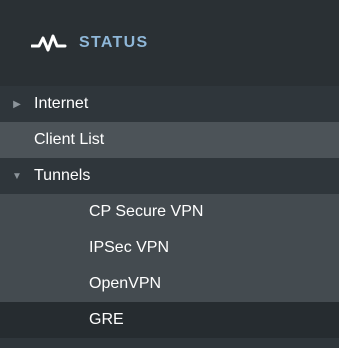  Describe the element at coordinates (169, 104) in the screenshot. I see `menu-item-internet: ▶ Internet` at that location.